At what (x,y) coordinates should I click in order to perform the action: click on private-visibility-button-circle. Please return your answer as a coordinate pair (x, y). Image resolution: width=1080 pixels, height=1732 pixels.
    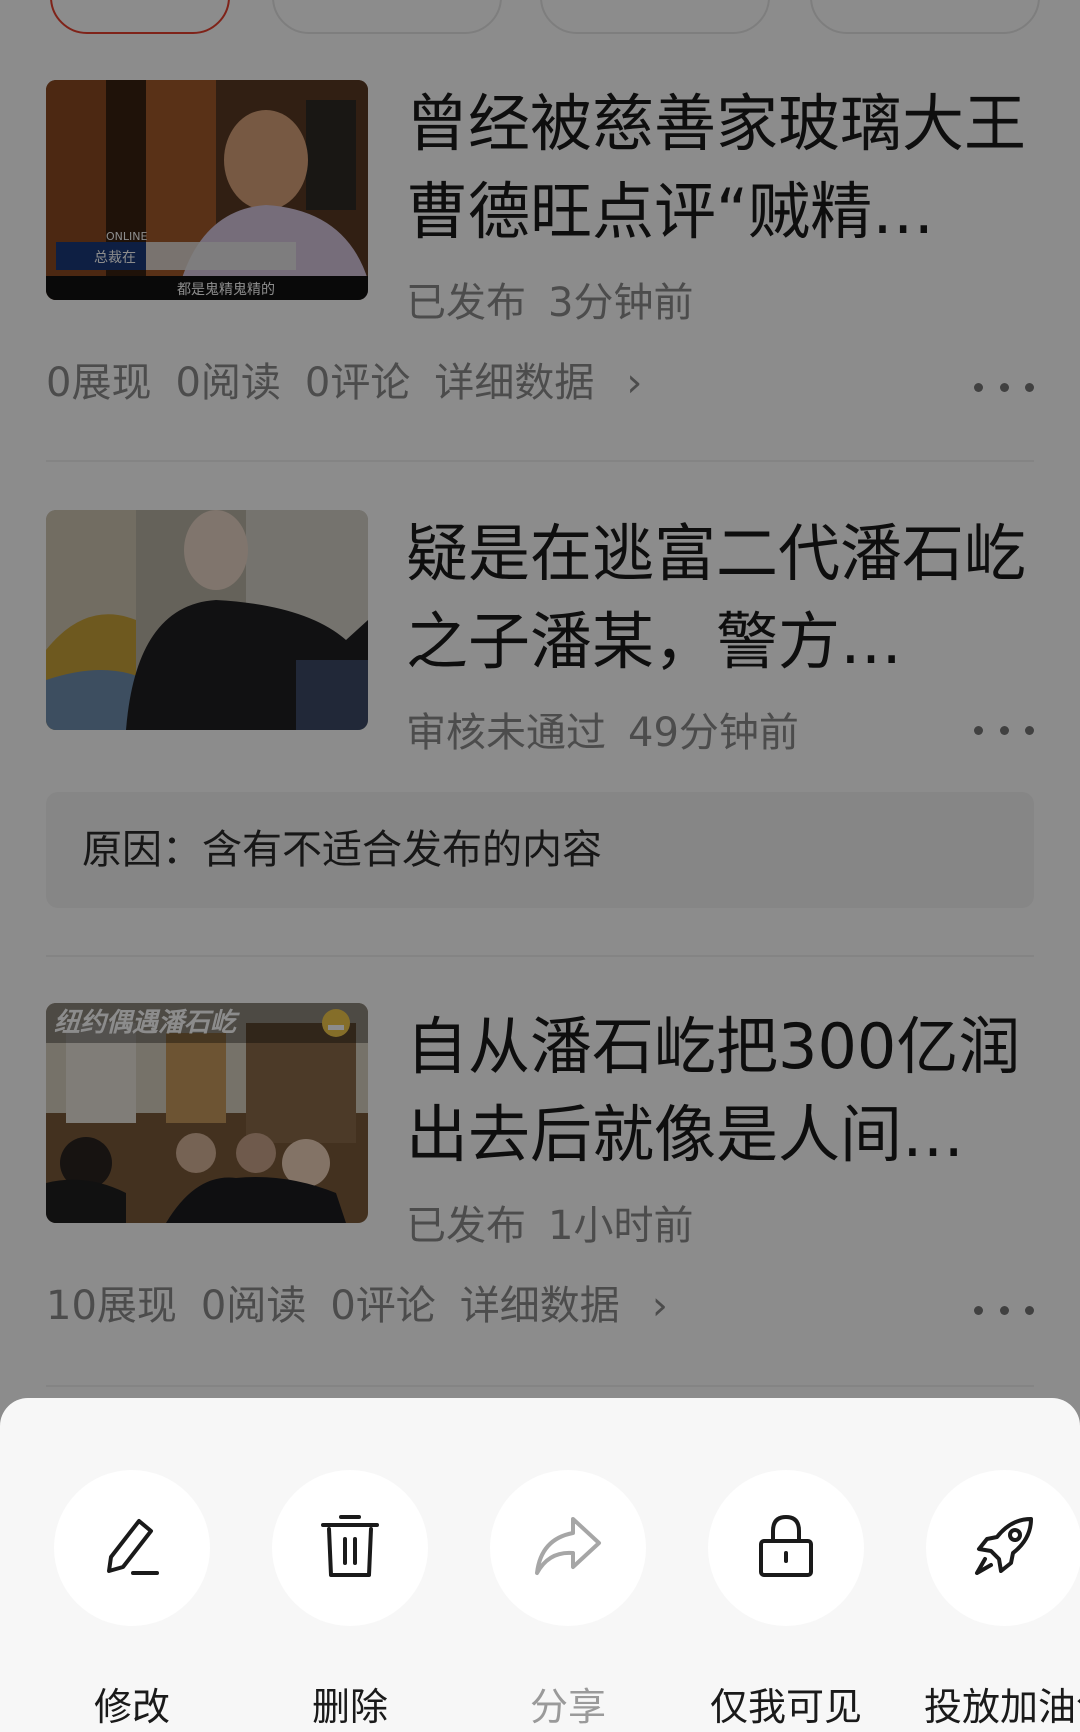
    Looking at the image, I should click on (786, 1548).